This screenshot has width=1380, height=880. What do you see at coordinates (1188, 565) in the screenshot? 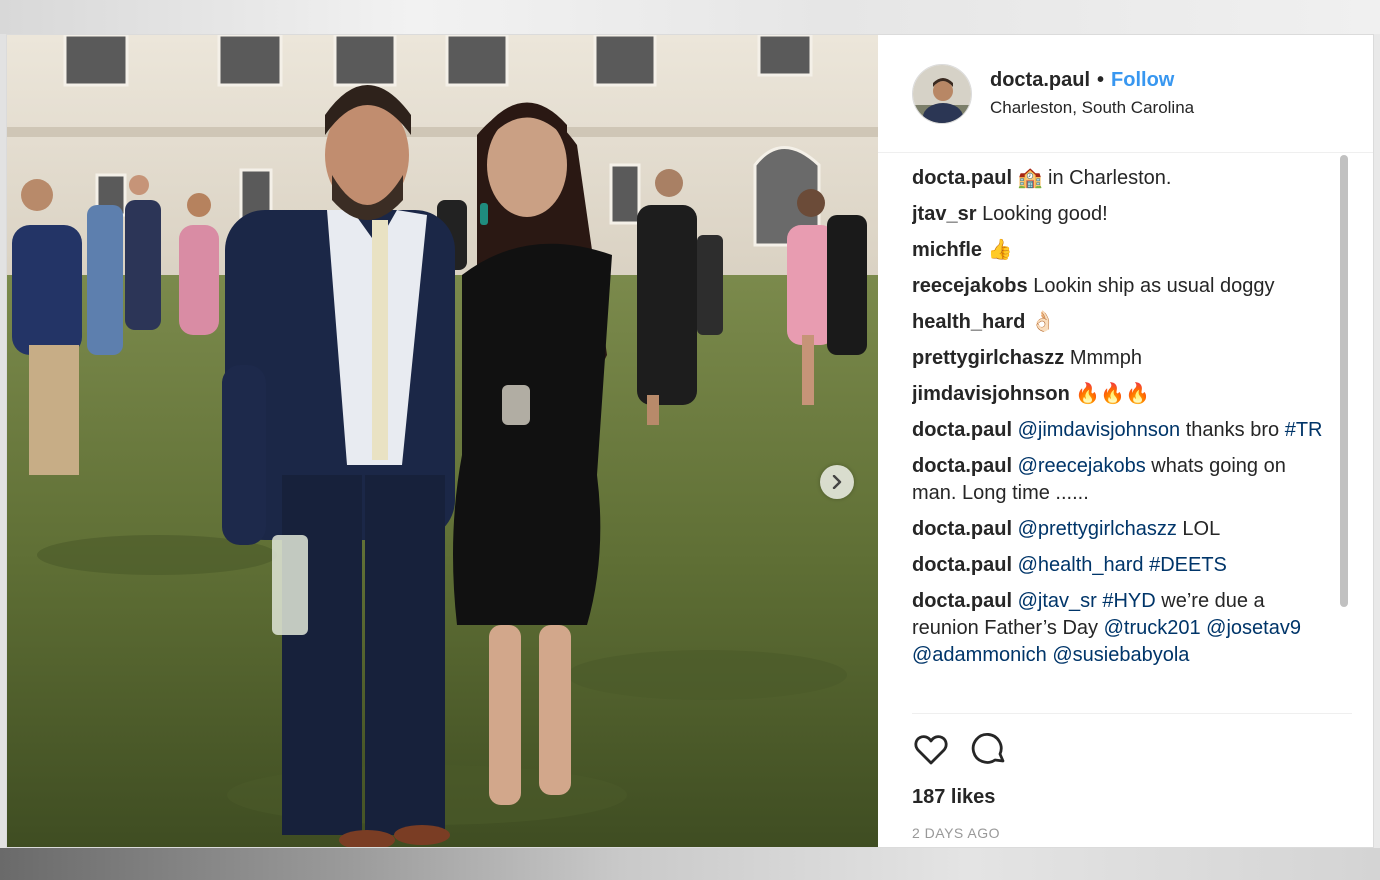
I see `comment-hashtag: #DEETS` at bounding box center [1188, 565].